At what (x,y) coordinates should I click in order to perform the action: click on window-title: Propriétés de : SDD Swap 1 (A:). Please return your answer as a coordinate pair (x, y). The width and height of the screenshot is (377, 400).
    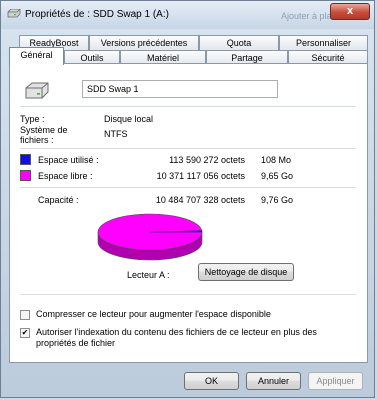
    Looking at the image, I should click on (97, 14).